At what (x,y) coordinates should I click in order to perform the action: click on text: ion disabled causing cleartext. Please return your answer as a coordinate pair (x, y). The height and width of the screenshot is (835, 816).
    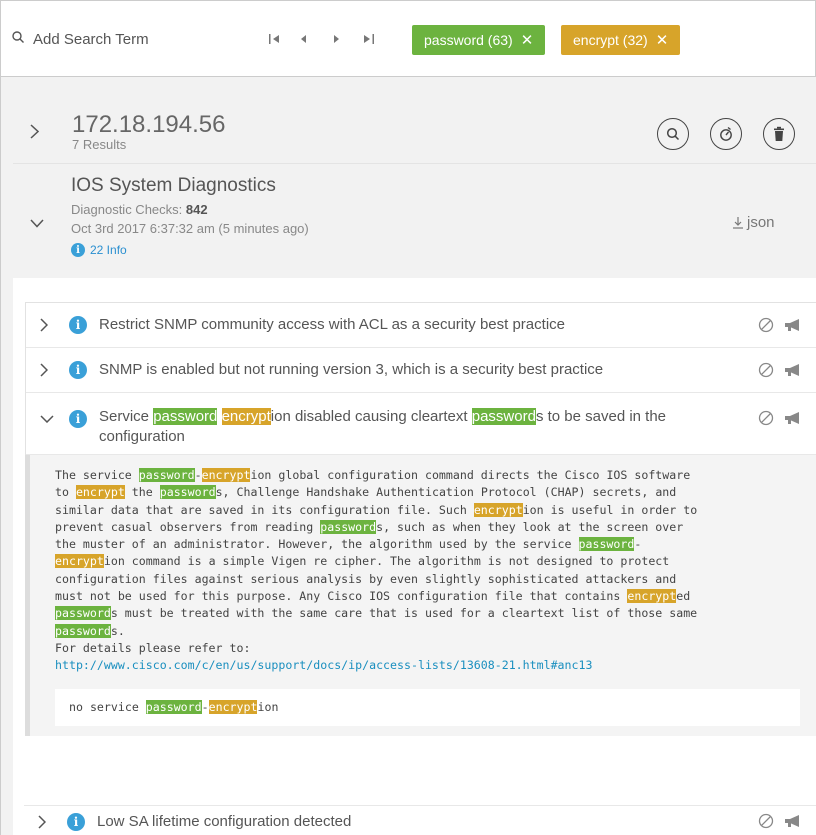
    Looking at the image, I should click on (371, 416).